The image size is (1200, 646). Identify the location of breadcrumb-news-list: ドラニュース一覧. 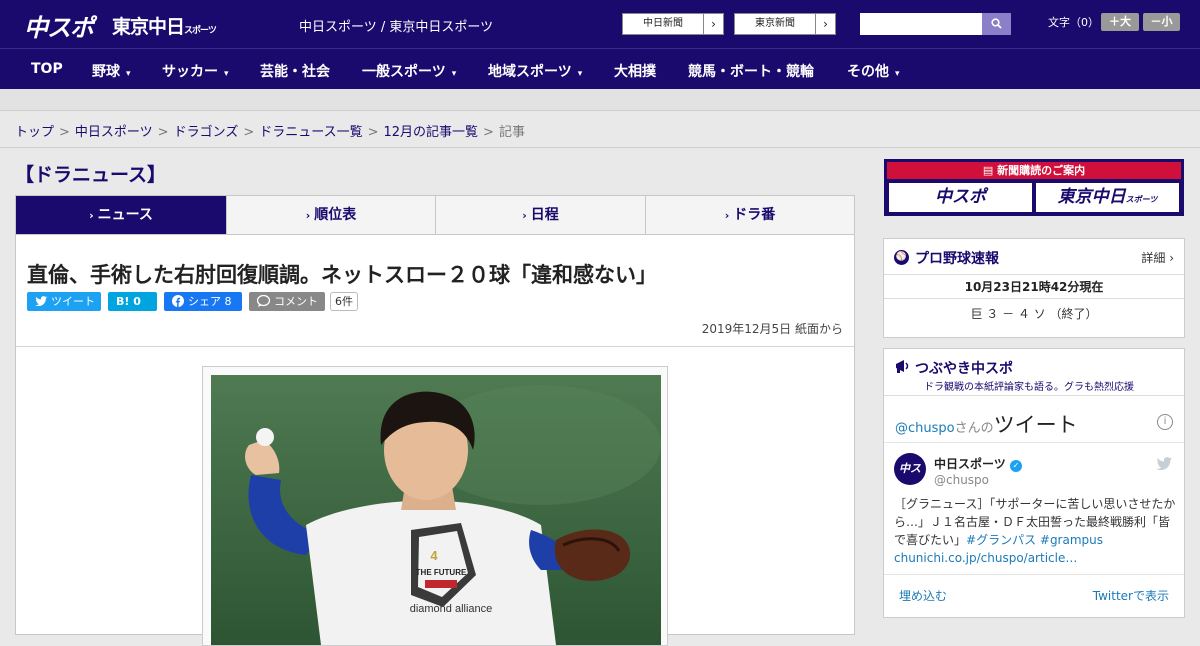
(310, 132).